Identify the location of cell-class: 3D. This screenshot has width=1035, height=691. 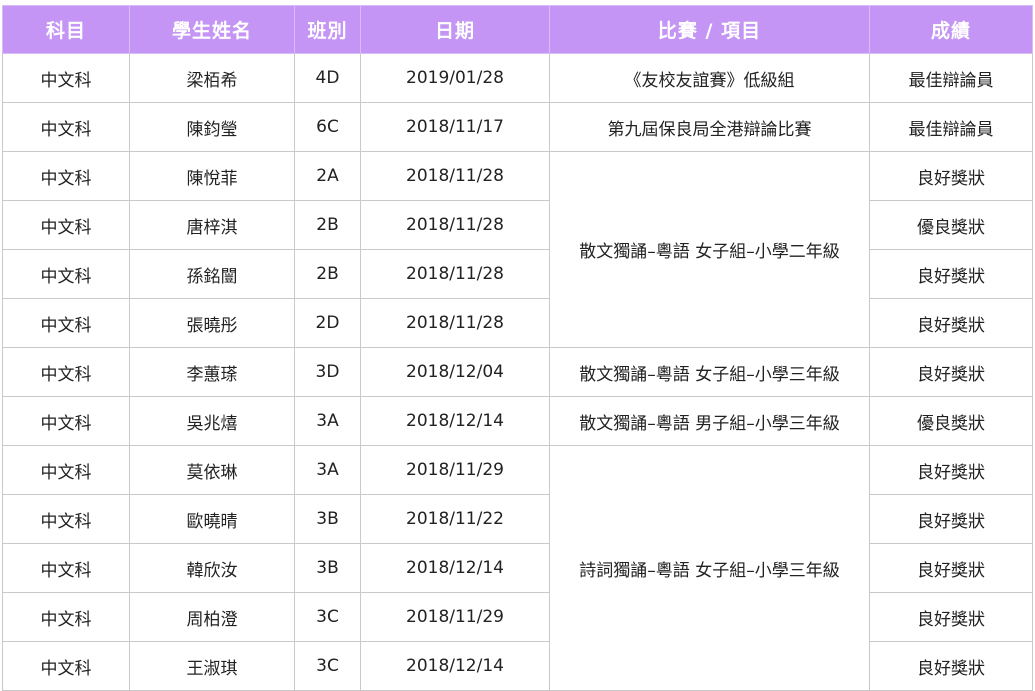
(327, 372).